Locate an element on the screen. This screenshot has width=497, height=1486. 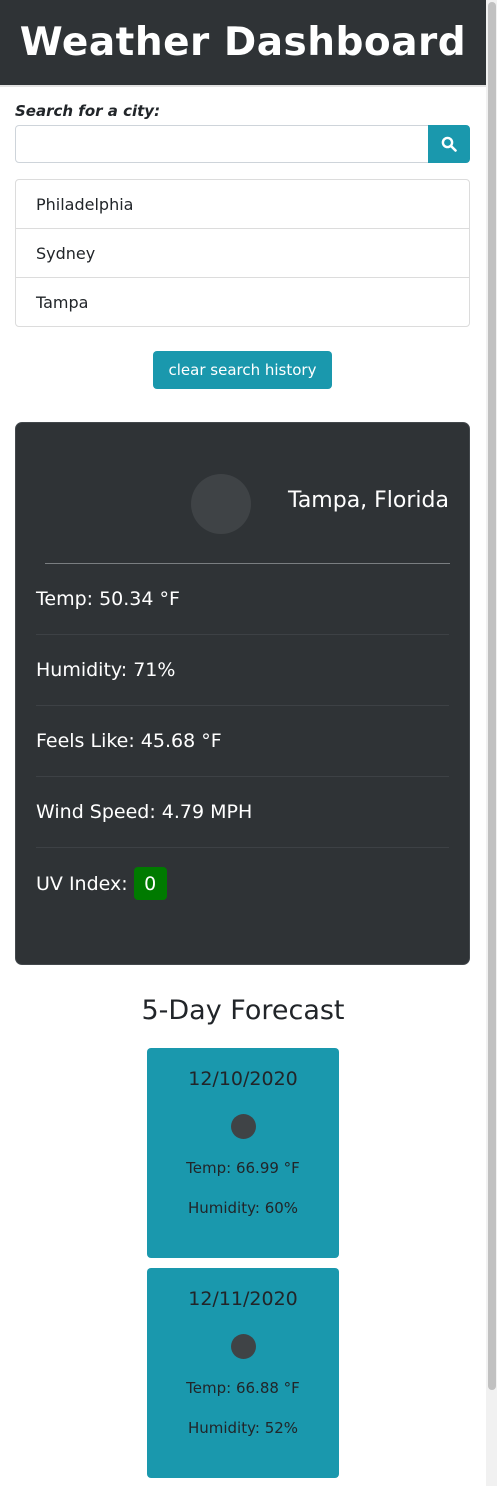
search-icon is located at coordinates (449, 144).